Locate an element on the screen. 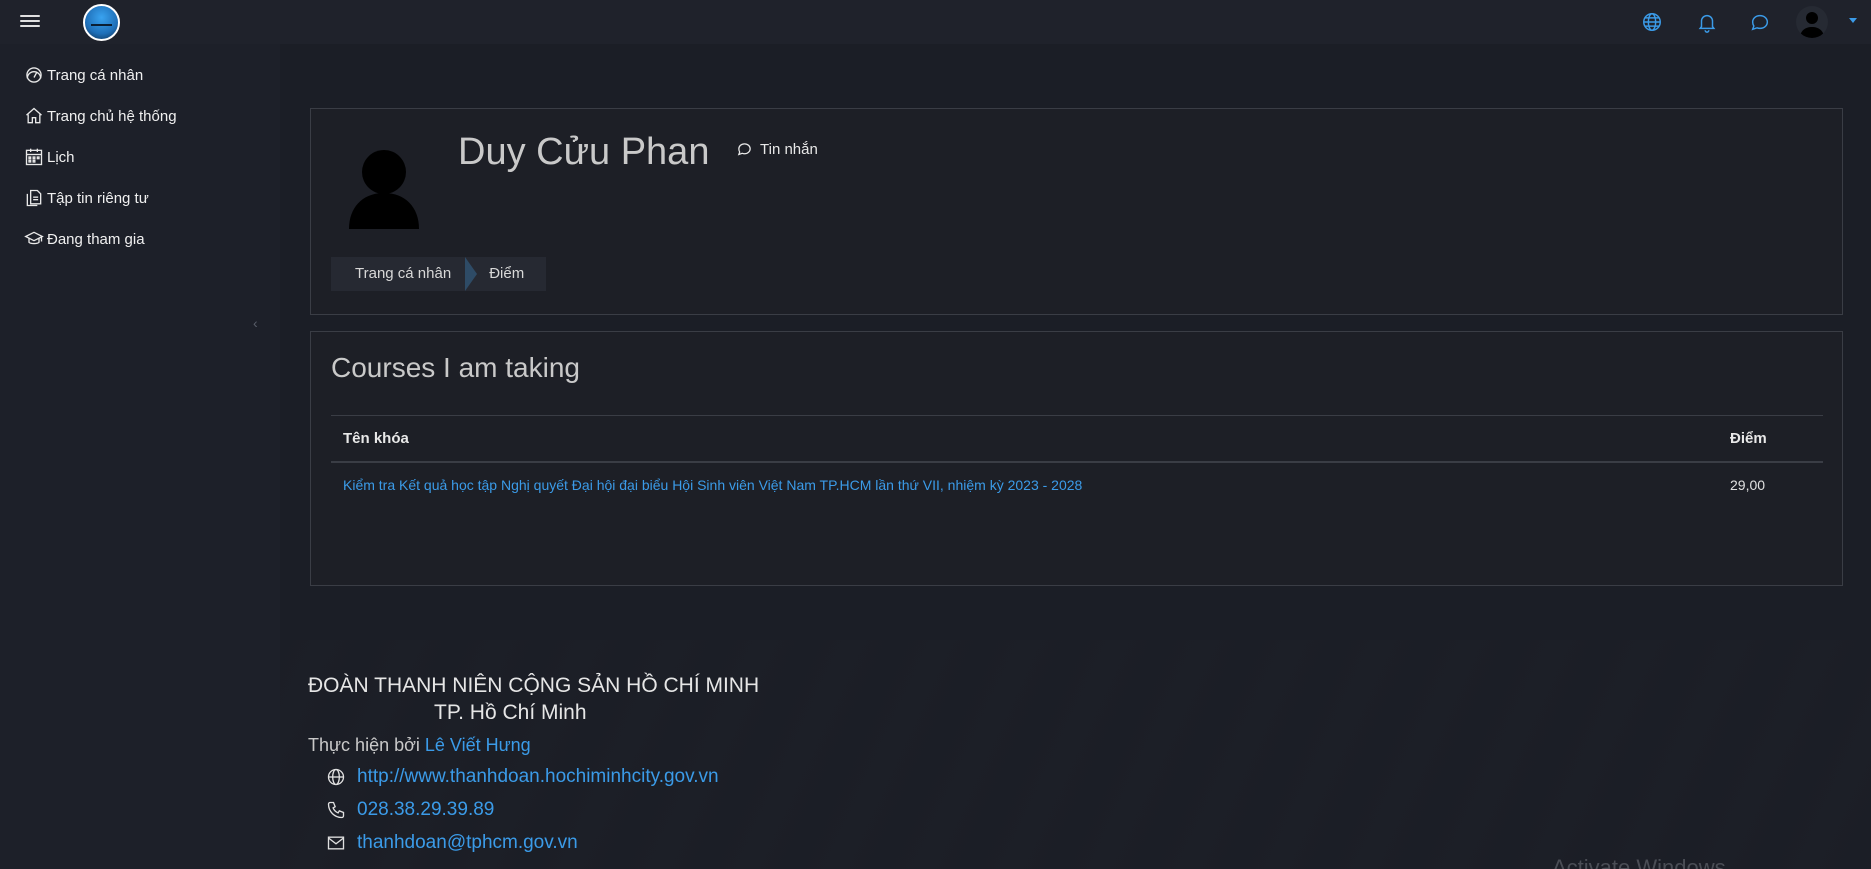 The width and height of the screenshot is (1871, 869). courses-title: Courses I am taking is located at coordinates (455, 367).